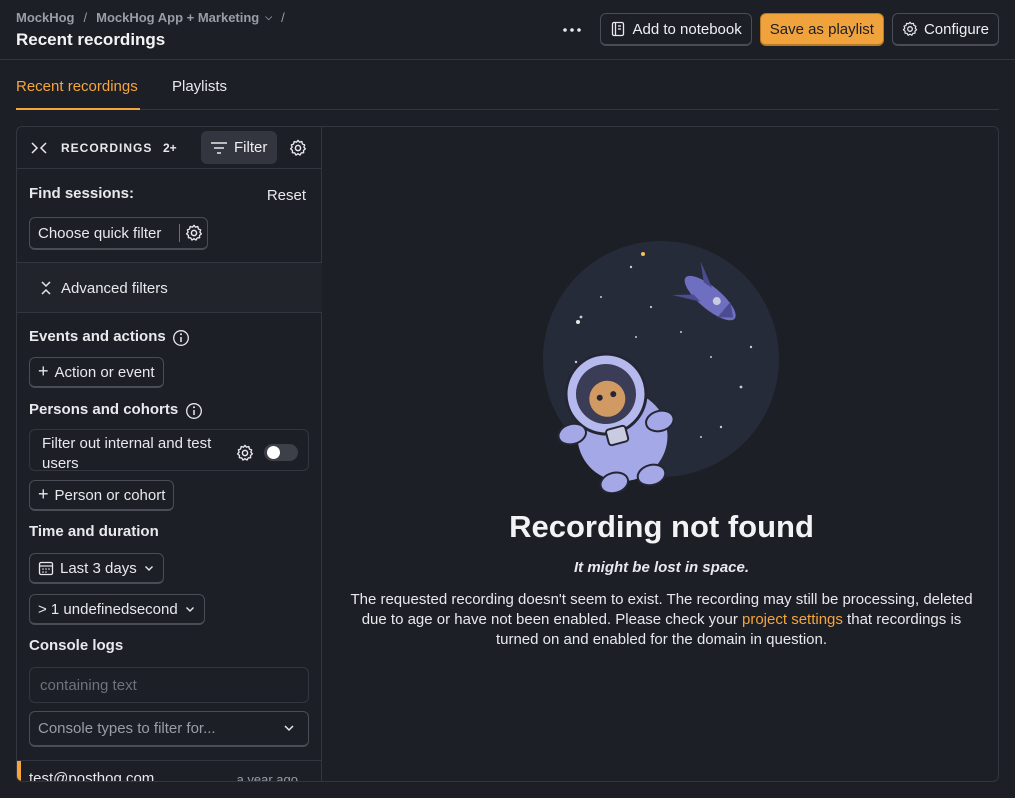  I want to click on active-tab-indicator, so click(78, 109).